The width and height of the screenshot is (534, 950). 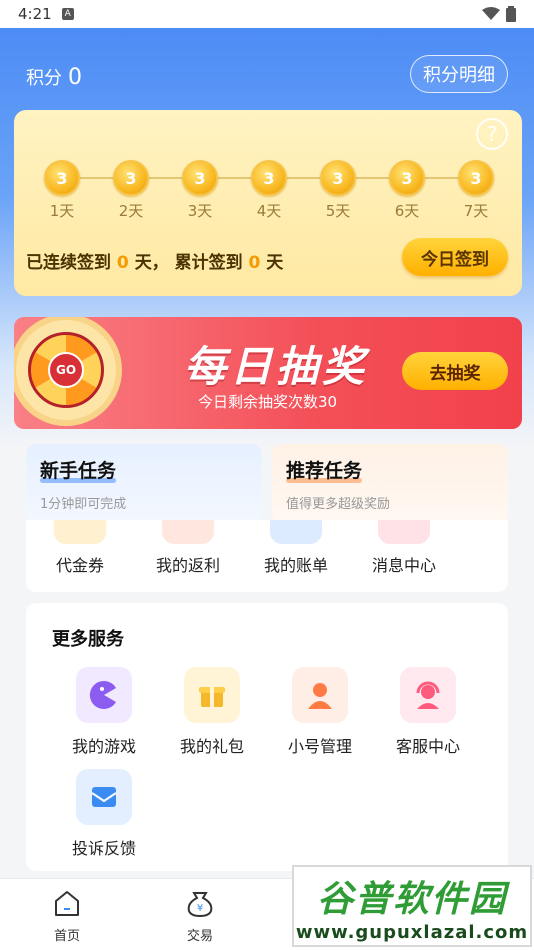 I want to click on day-label: 4天, so click(x=269, y=211).